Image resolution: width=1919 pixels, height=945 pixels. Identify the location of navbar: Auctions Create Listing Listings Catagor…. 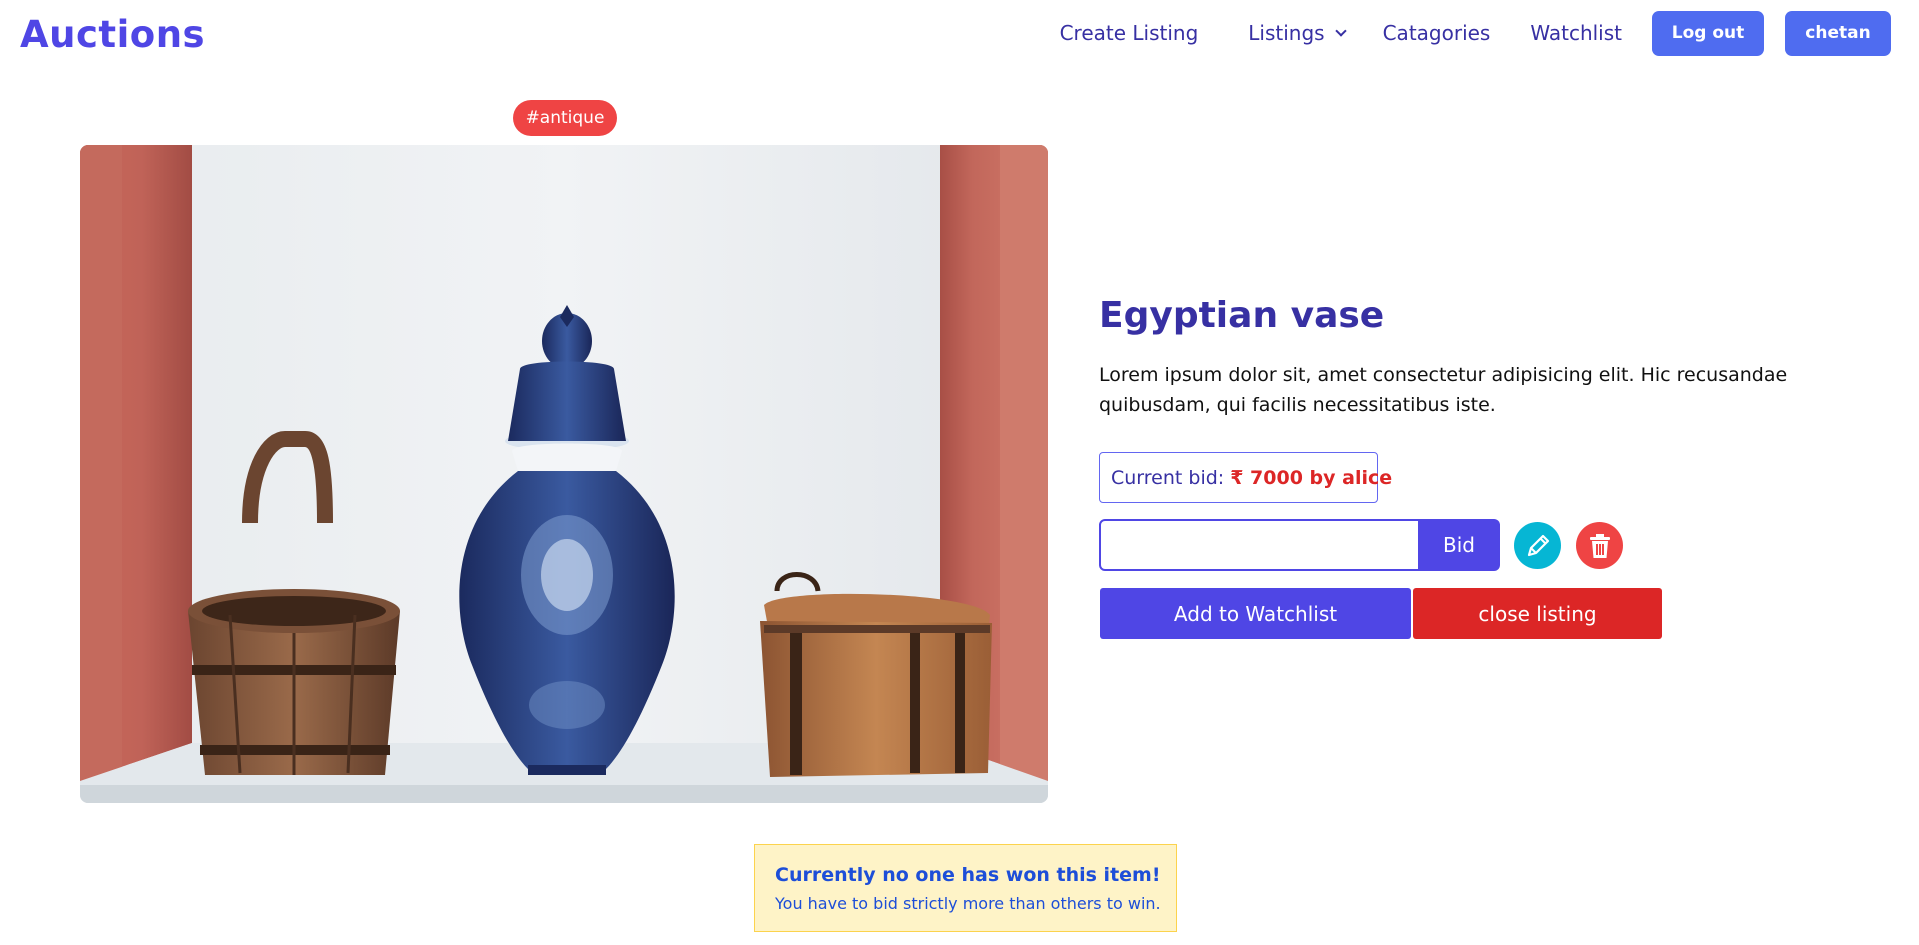
(959, 35).